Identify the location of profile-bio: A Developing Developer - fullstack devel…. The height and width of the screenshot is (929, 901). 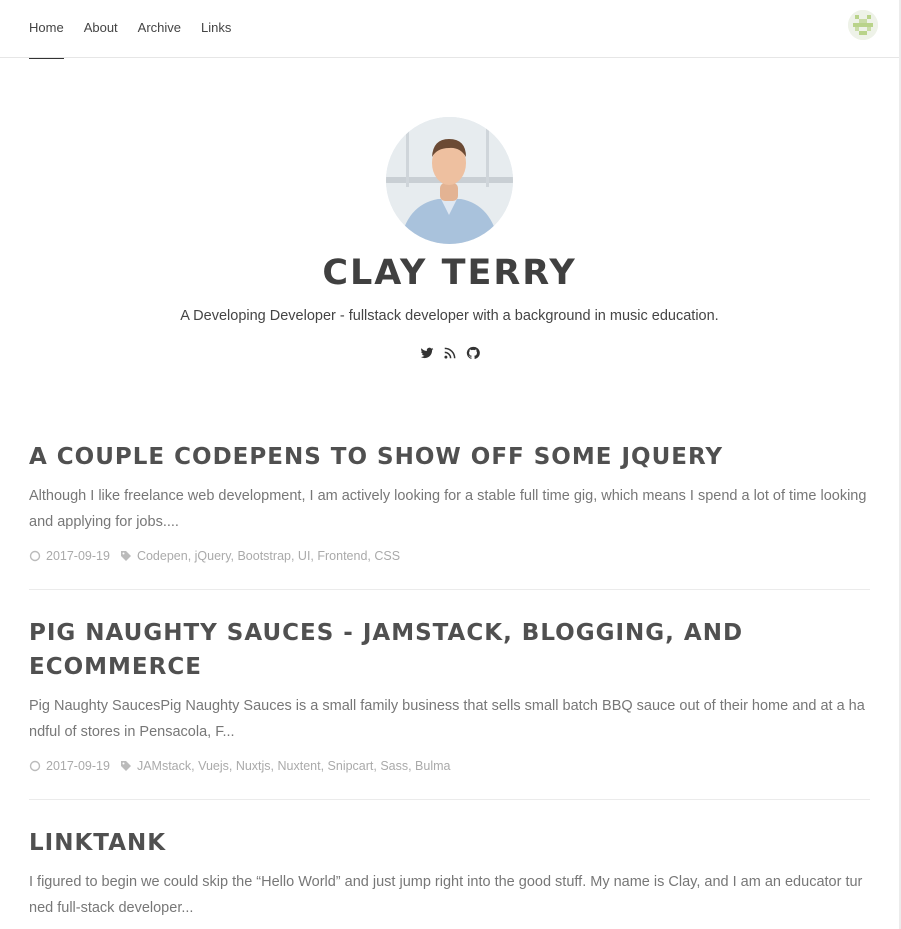
(449, 316).